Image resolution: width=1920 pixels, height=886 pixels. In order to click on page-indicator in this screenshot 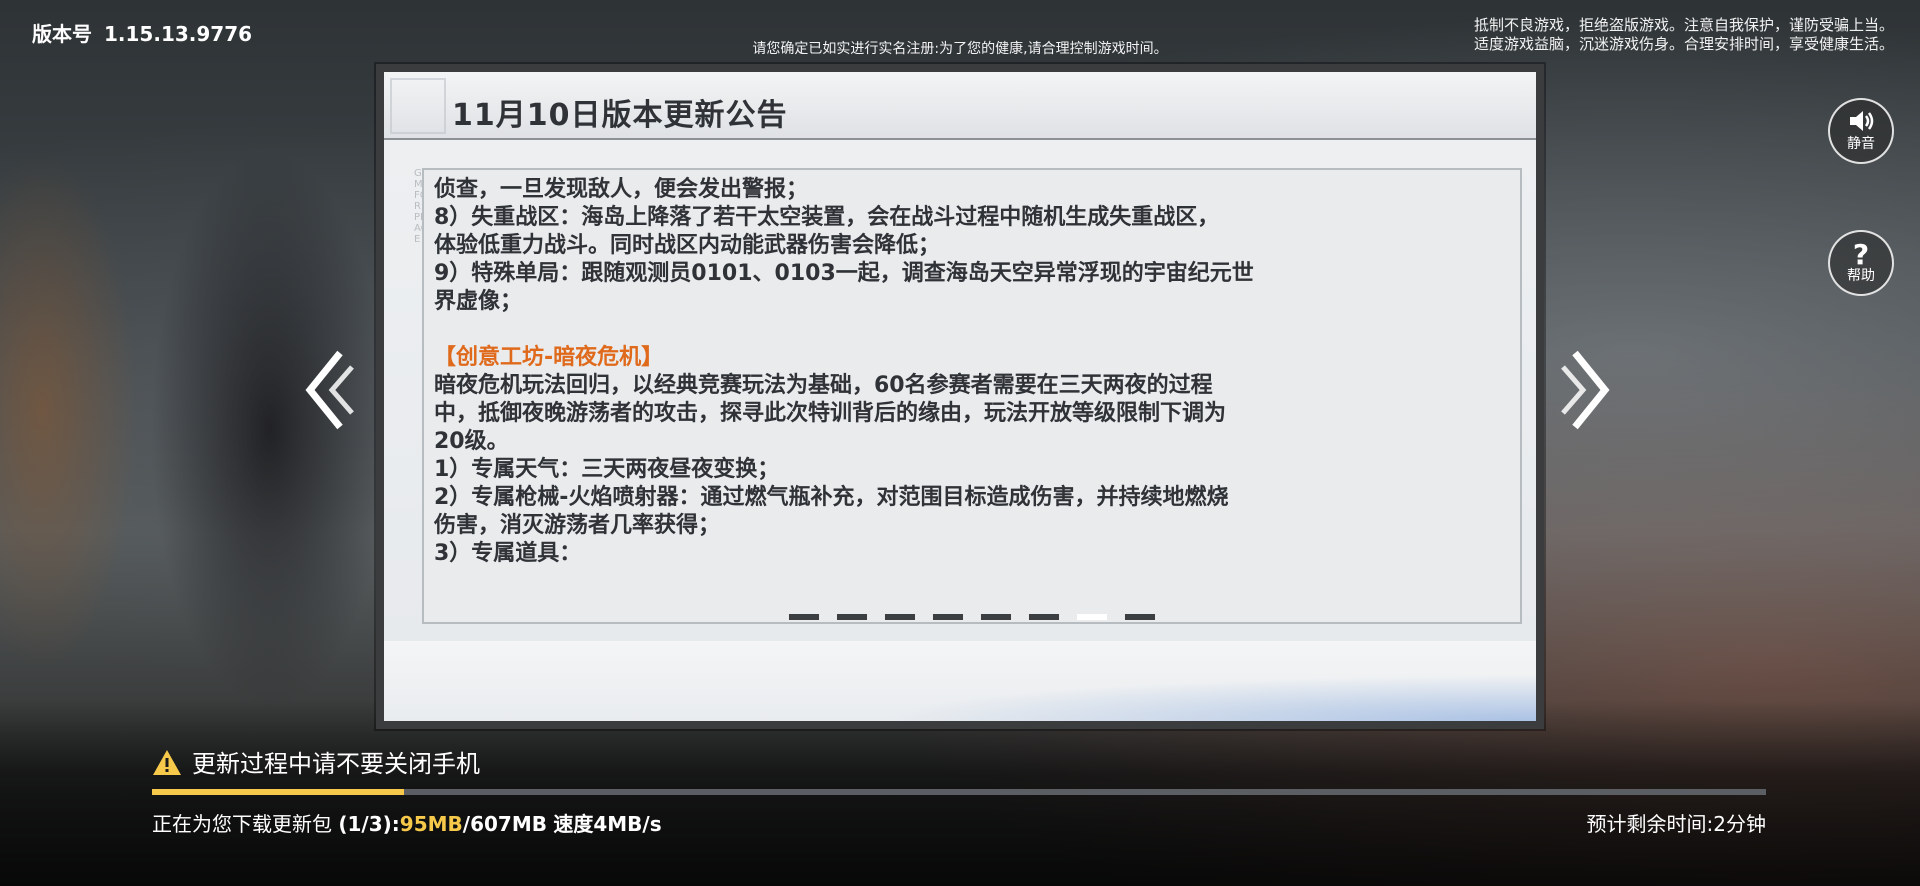, I will do `click(972, 613)`.